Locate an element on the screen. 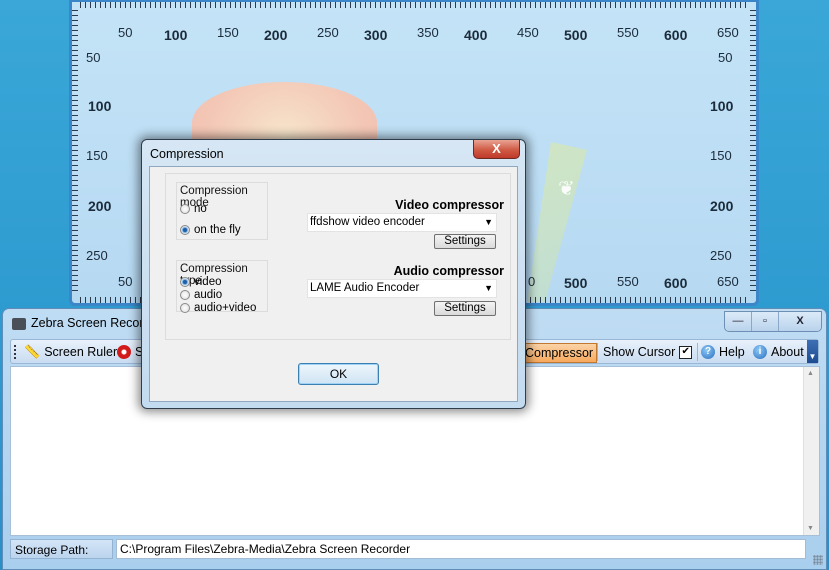 The width and height of the screenshot is (829, 570). ruler-ticks-left is located at coordinates (75, 152).